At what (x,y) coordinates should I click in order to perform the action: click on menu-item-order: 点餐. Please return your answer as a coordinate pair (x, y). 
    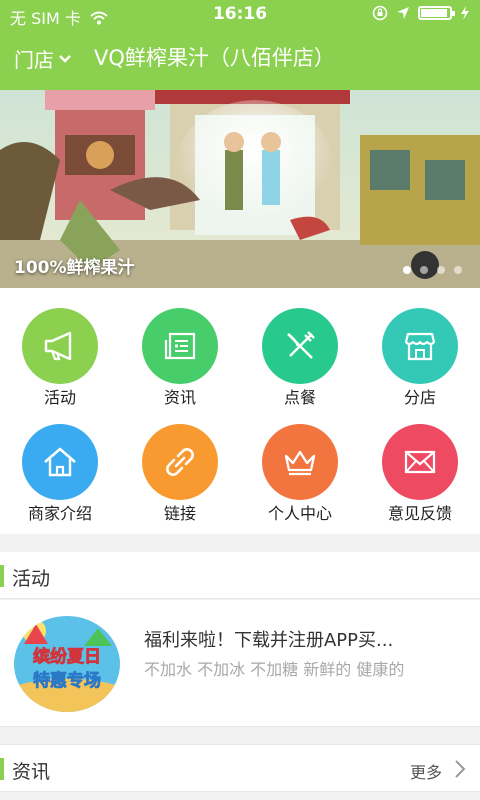
    Looking at the image, I should click on (300, 348).